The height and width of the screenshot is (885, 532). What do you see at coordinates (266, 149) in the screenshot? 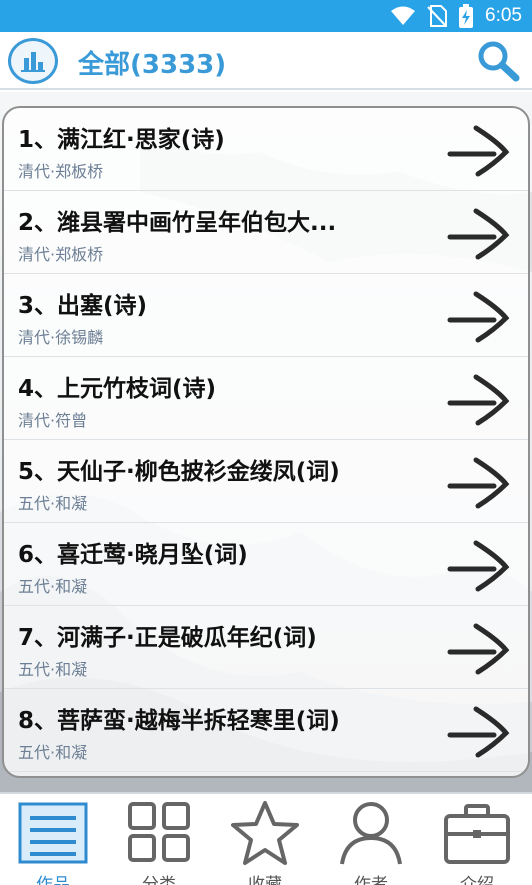
I see `list-item: 1、满江红·思家(诗) 清代·郑板桥` at bounding box center [266, 149].